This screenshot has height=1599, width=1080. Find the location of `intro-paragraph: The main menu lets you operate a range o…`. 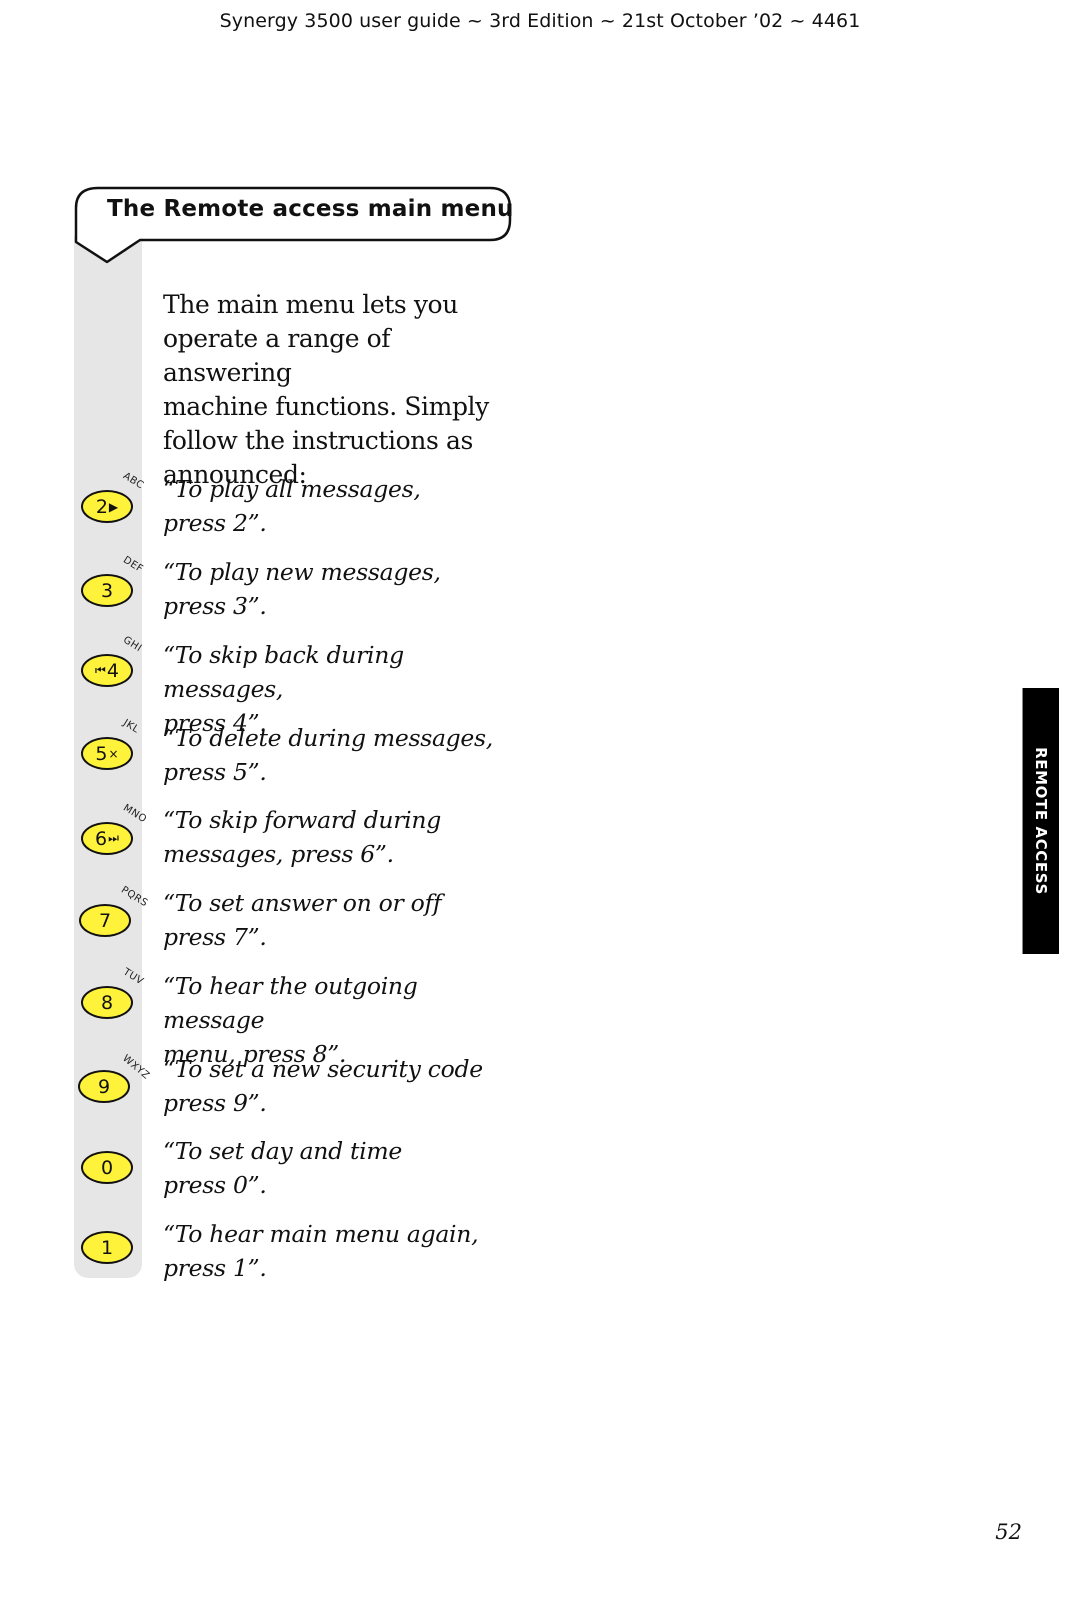

intro-paragraph: The main menu lets you operate a range o… is located at coordinates (343, 390).